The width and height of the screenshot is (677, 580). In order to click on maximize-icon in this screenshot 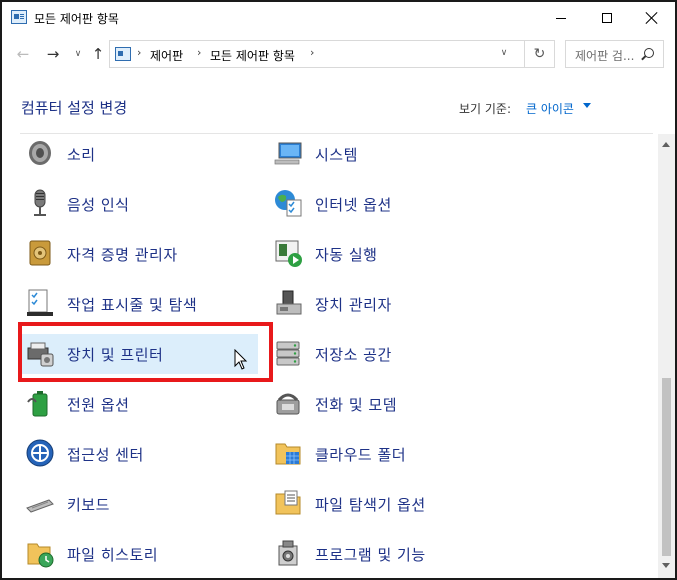, I will do `click(607, 18)`.